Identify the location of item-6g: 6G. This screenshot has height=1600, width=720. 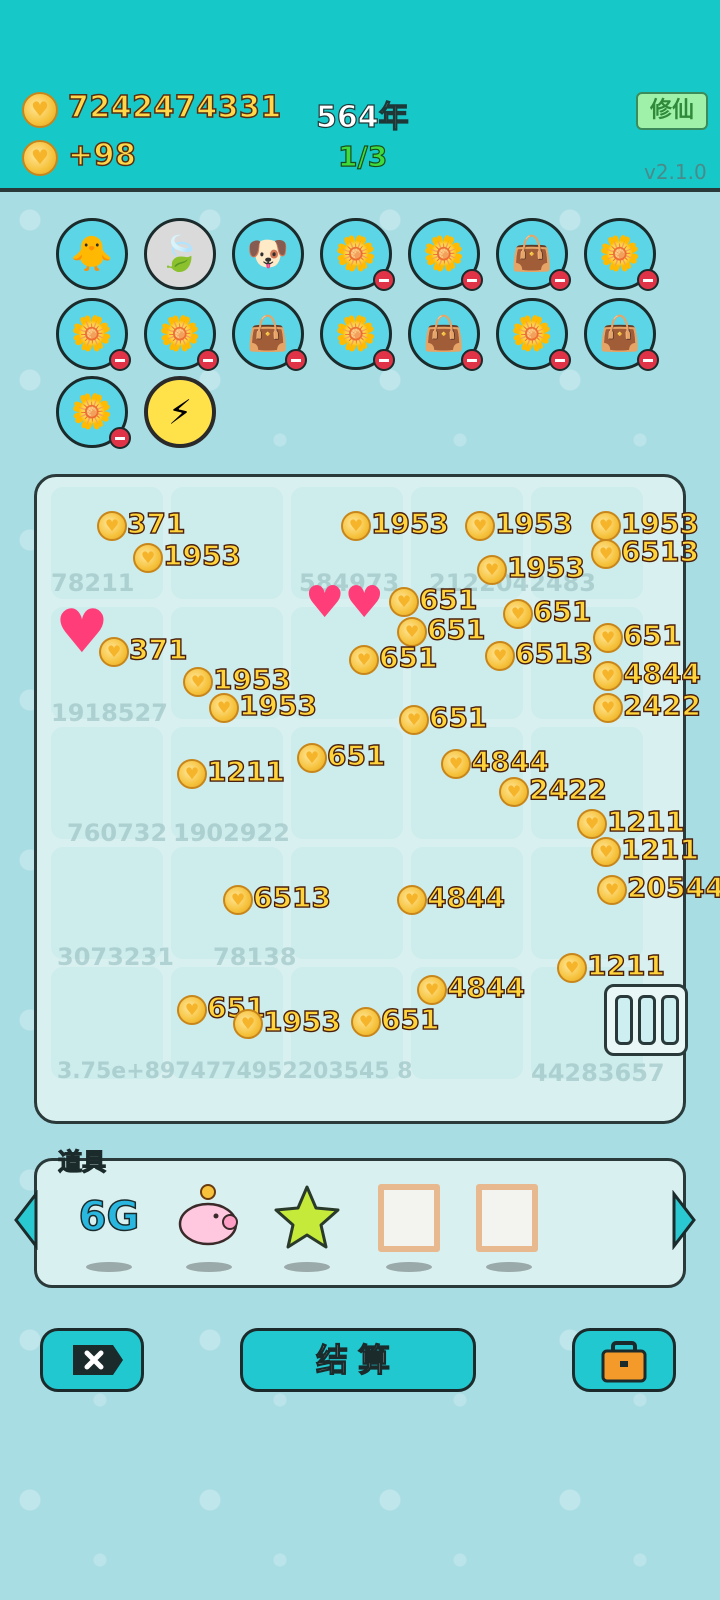
(109, 1217).